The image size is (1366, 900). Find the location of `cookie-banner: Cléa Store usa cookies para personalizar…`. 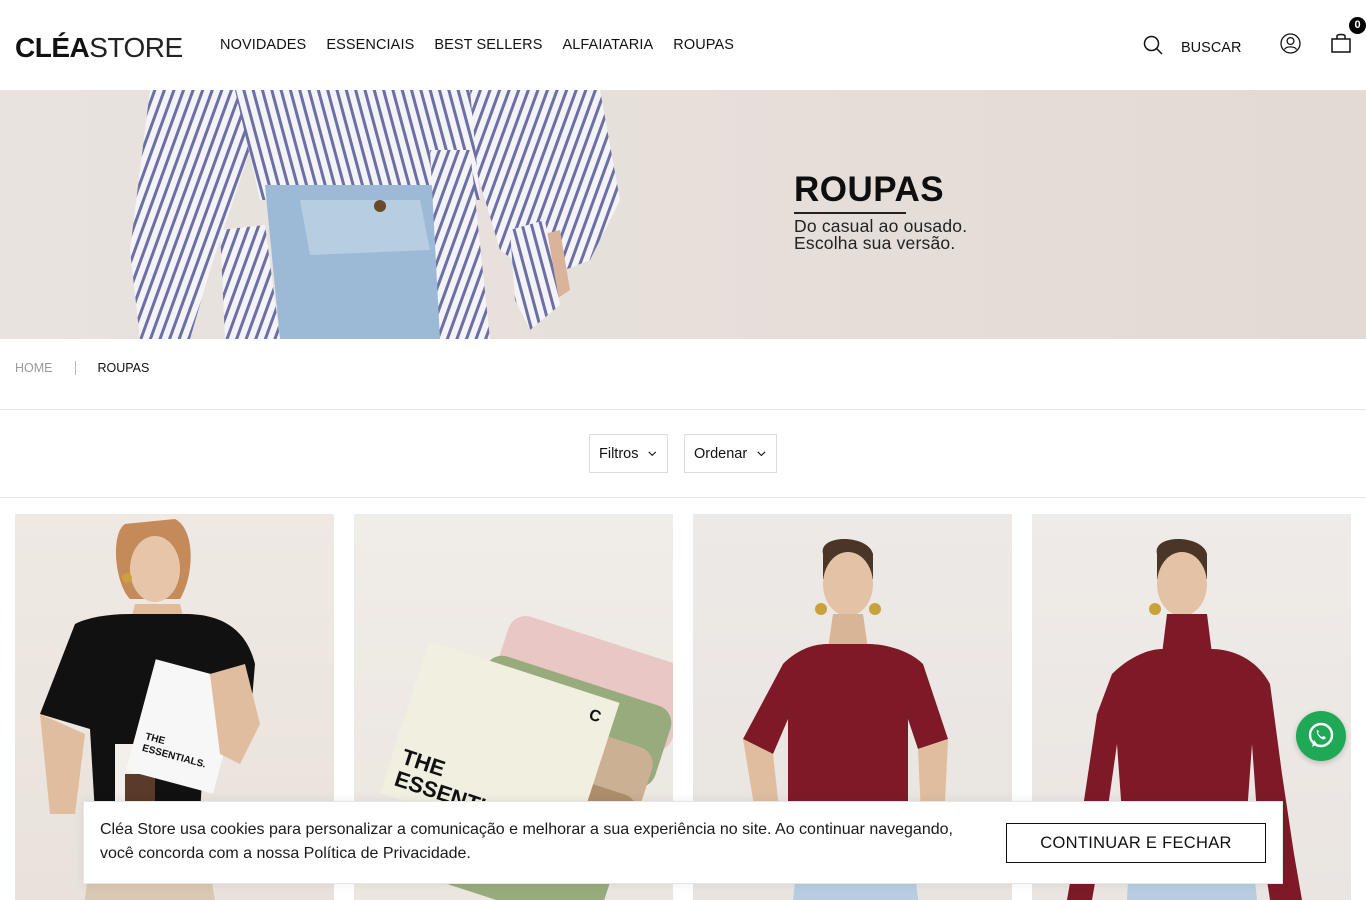

cookie-banner: Cléa Store usa cookies para personalizar… is located at coordinates (683, 842).